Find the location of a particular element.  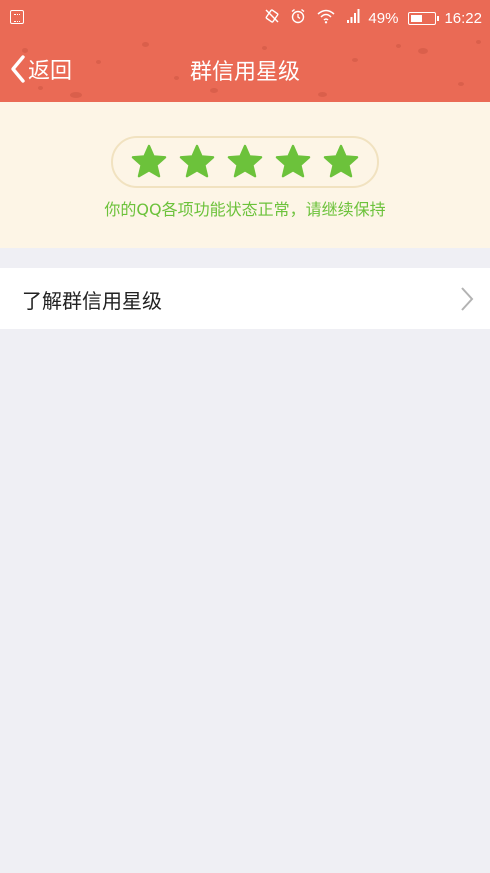

battery-percent: 49% is located at coordinates (383, 18).